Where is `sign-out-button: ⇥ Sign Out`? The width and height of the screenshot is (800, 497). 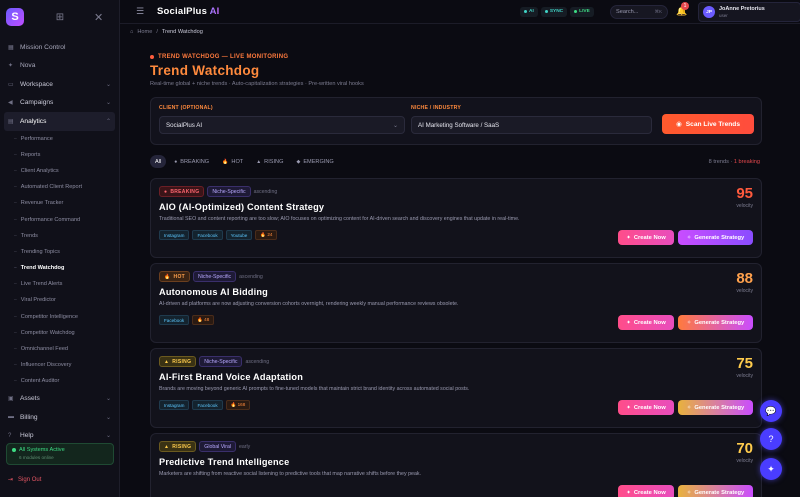
sign-out-button: ⇥ Sign Out is located at coordinates (25, 480).